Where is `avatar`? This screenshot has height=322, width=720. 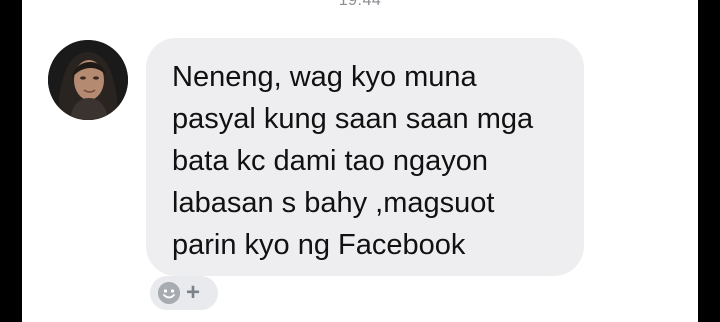
avatar is located at coordinates (88, 80).